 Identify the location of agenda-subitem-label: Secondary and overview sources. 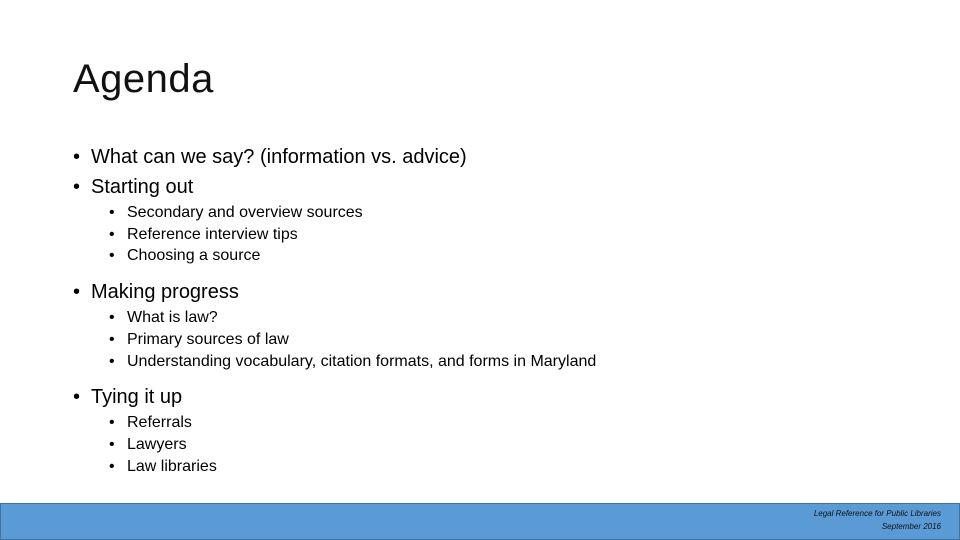
(245, 212).